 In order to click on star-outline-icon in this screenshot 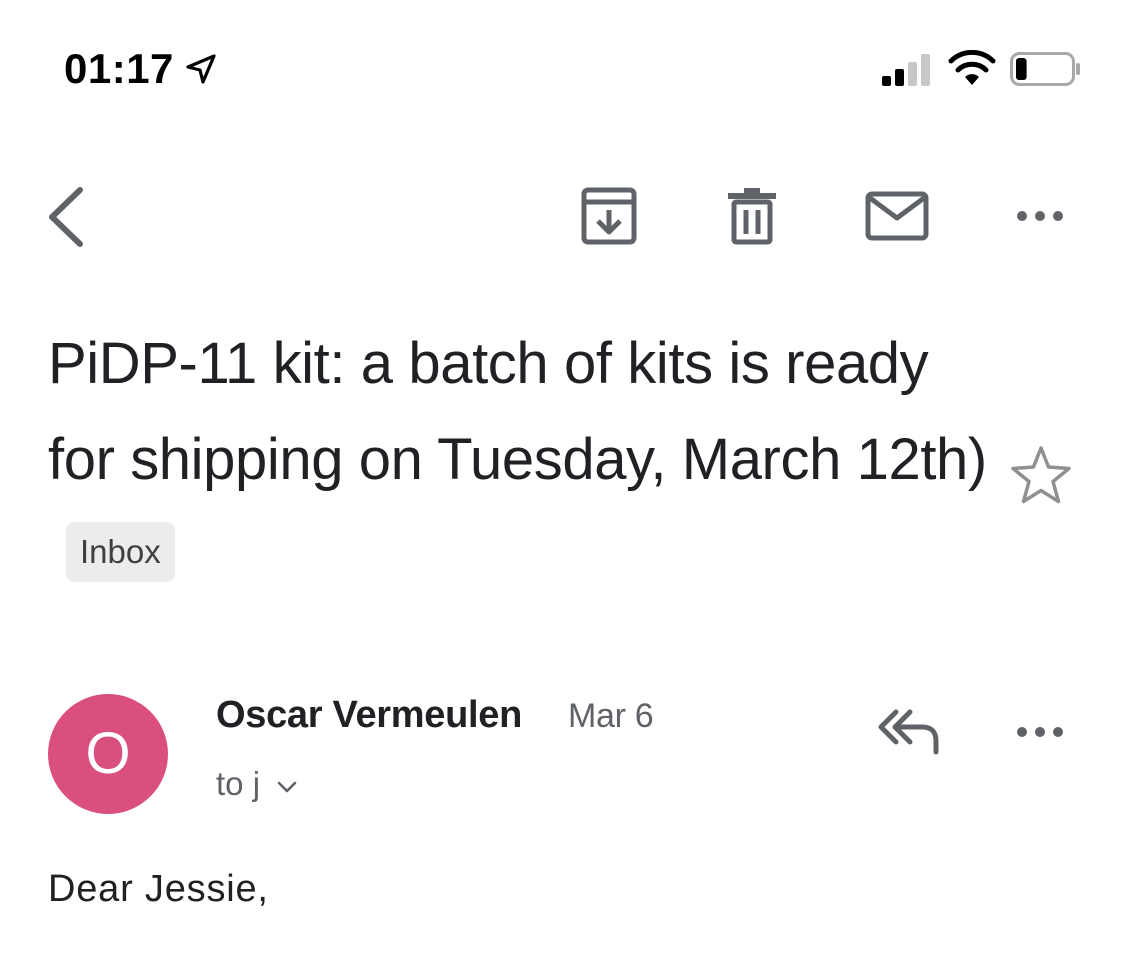, I will do `click(1041, 475)`.